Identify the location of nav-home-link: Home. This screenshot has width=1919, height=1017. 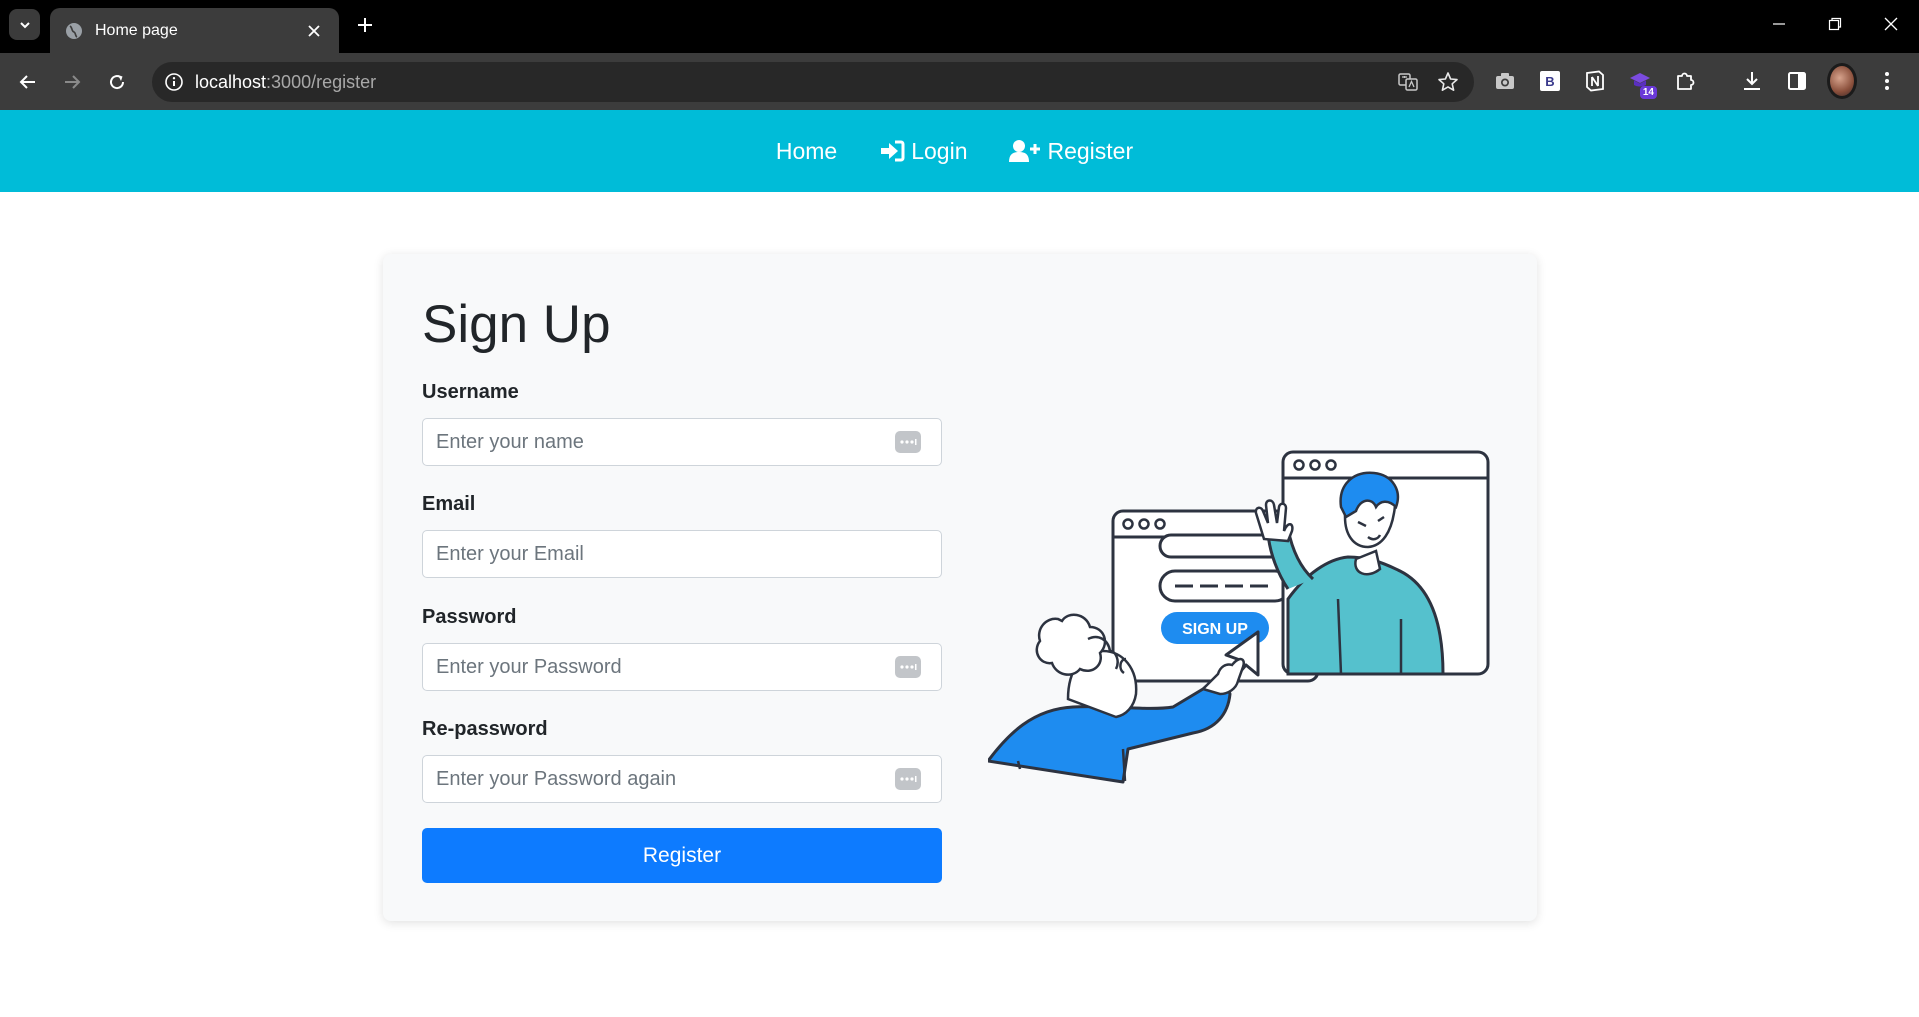
(806, 151).